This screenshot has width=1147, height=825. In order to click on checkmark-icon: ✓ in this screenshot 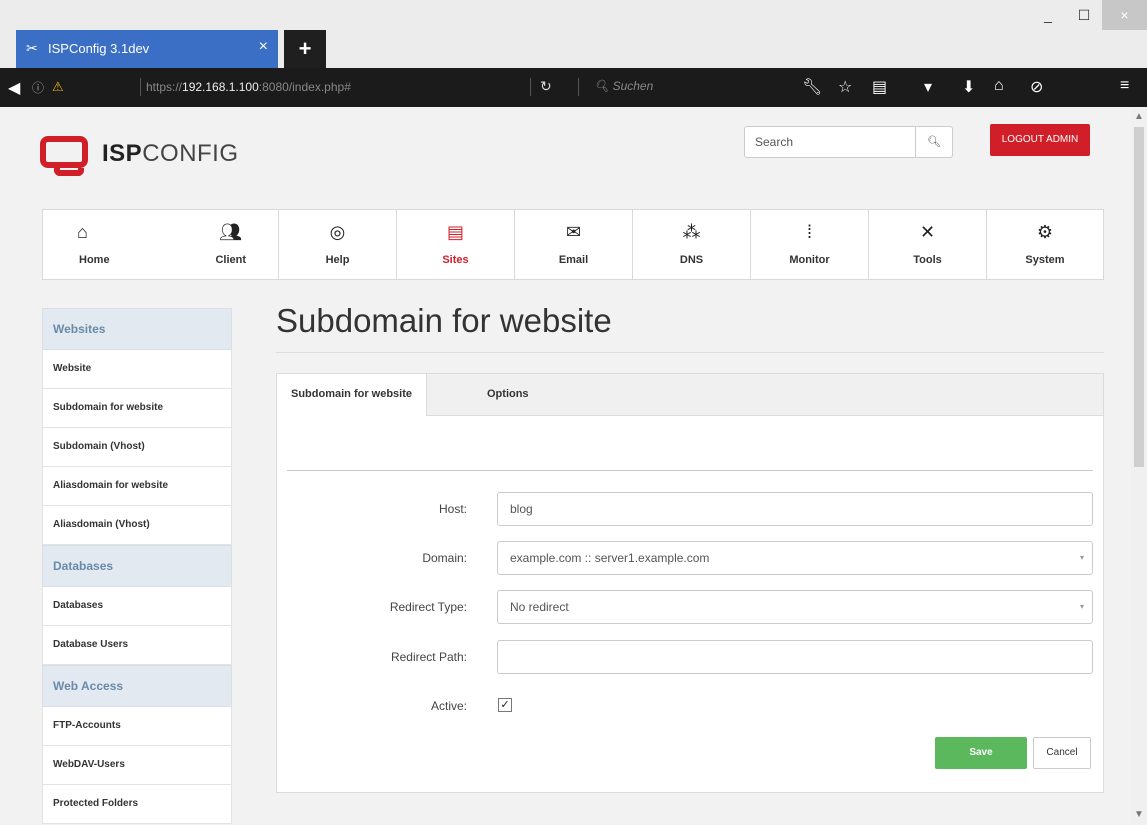, I will do `click(505, 705)`.